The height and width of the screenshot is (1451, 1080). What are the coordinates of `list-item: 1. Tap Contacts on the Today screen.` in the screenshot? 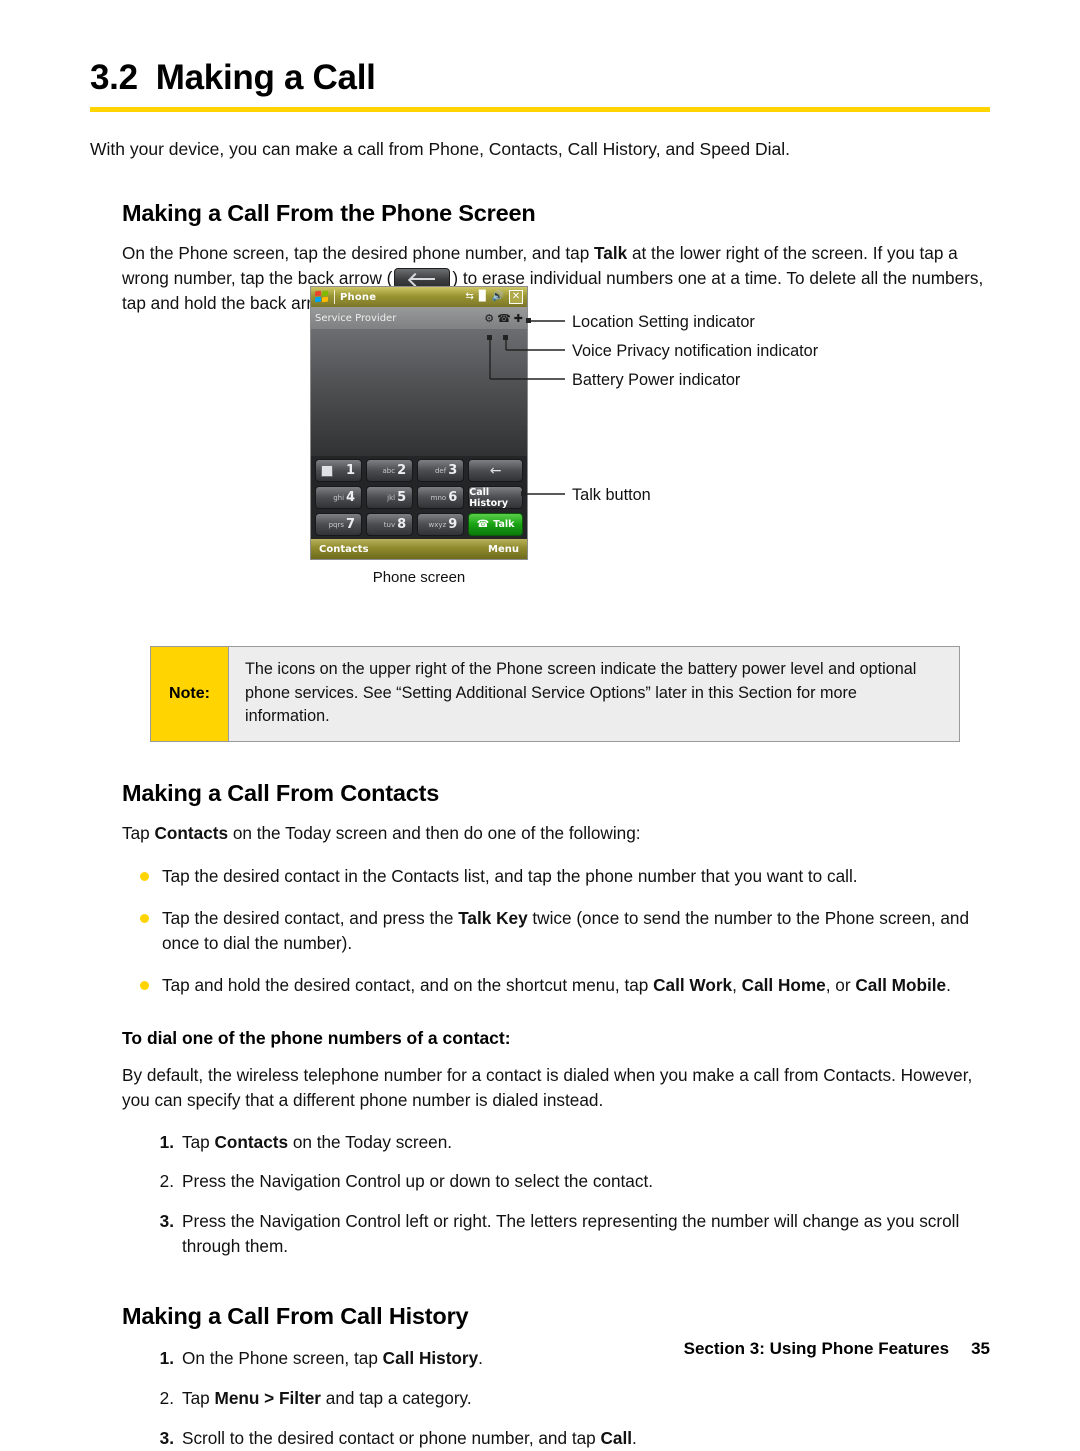 It's located at (540, 1142).